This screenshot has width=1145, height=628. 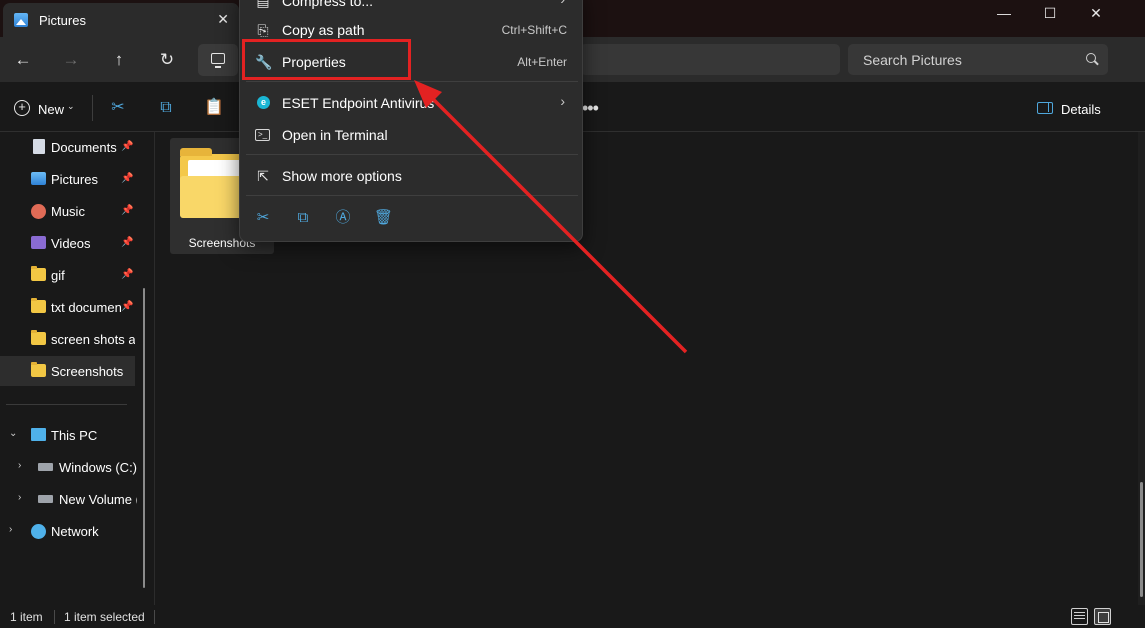 What do you see at coordinates (13, 433) in the screenshot?
I see `chevron-down-icon: ⌄` at bounding box center [13, 433].